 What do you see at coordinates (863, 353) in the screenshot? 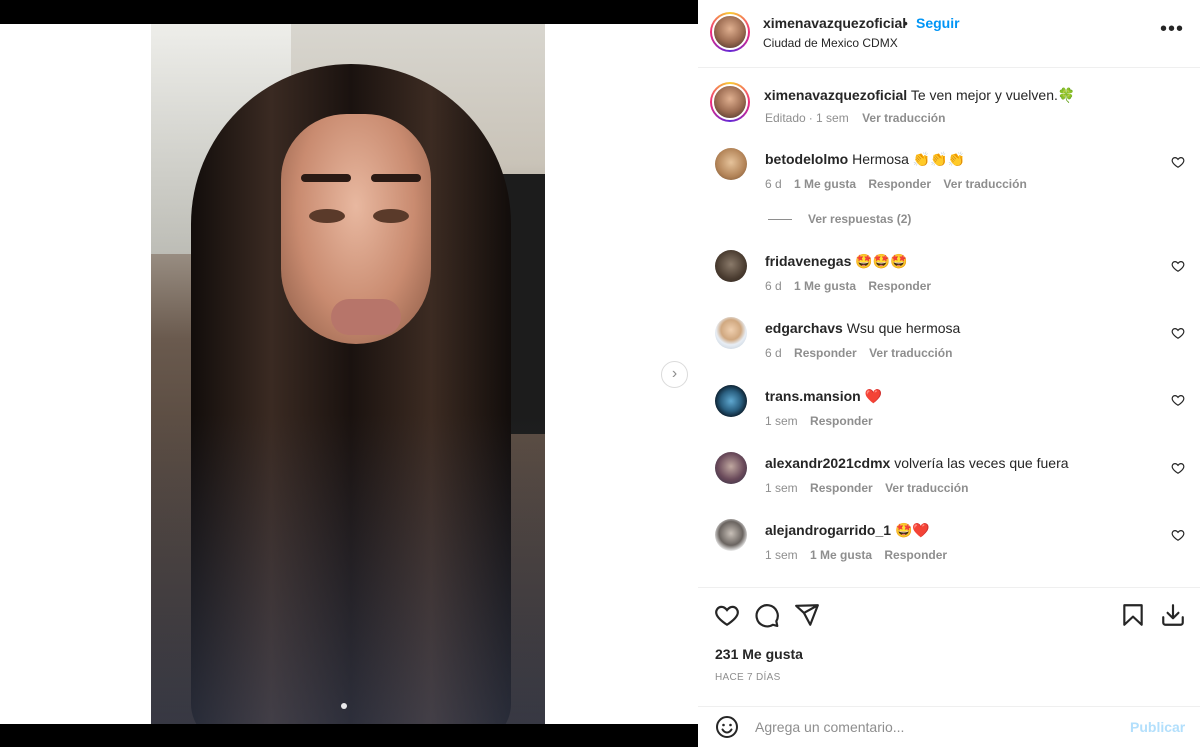
I see `comment-meta: 6 d Responder Ver traducción` at bounding box center [863, 353].